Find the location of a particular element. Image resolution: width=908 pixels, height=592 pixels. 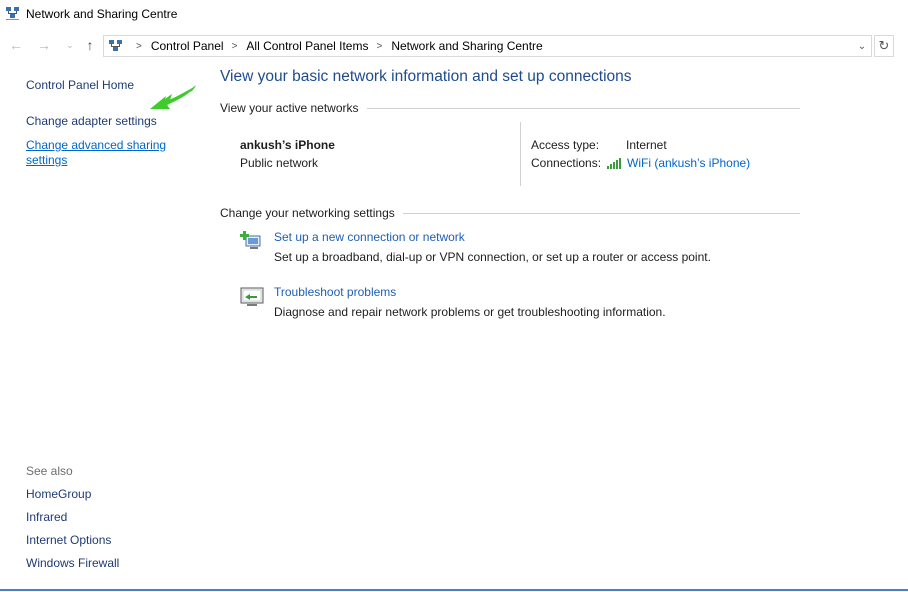

title-bar: Network and Sharing Centre is located at coordinates (454, 15).